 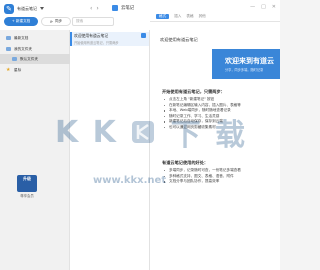 What do you see at coordinates (215, 17) in the screenshot?
I see `format-toolbar: 格式 插入 表格 其他` at bounding box center [215, 17].